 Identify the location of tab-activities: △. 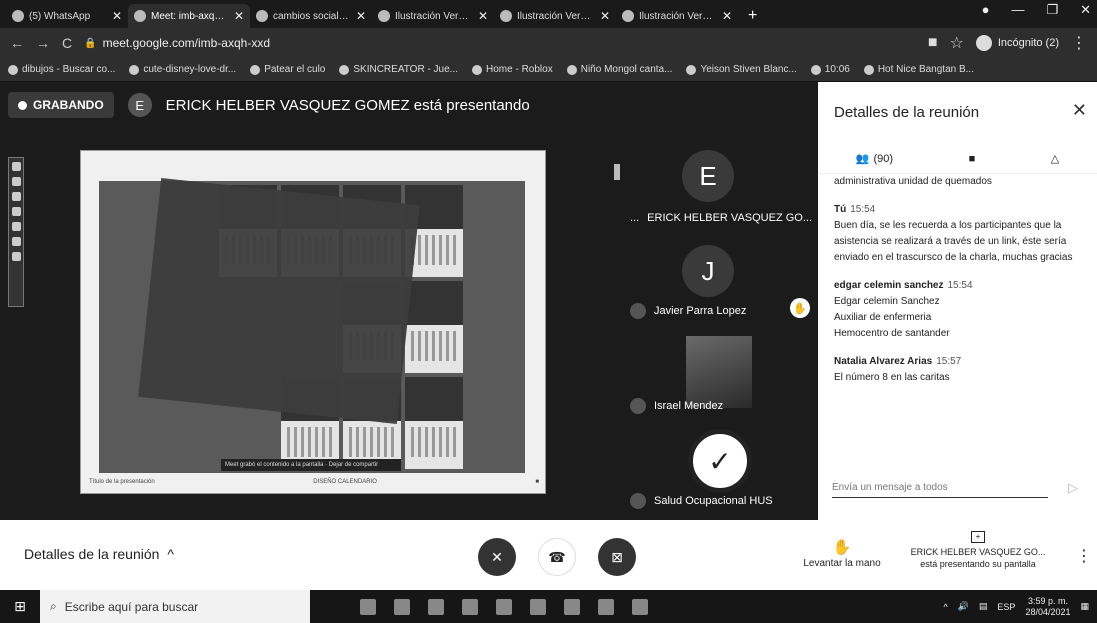
(1055, 158).